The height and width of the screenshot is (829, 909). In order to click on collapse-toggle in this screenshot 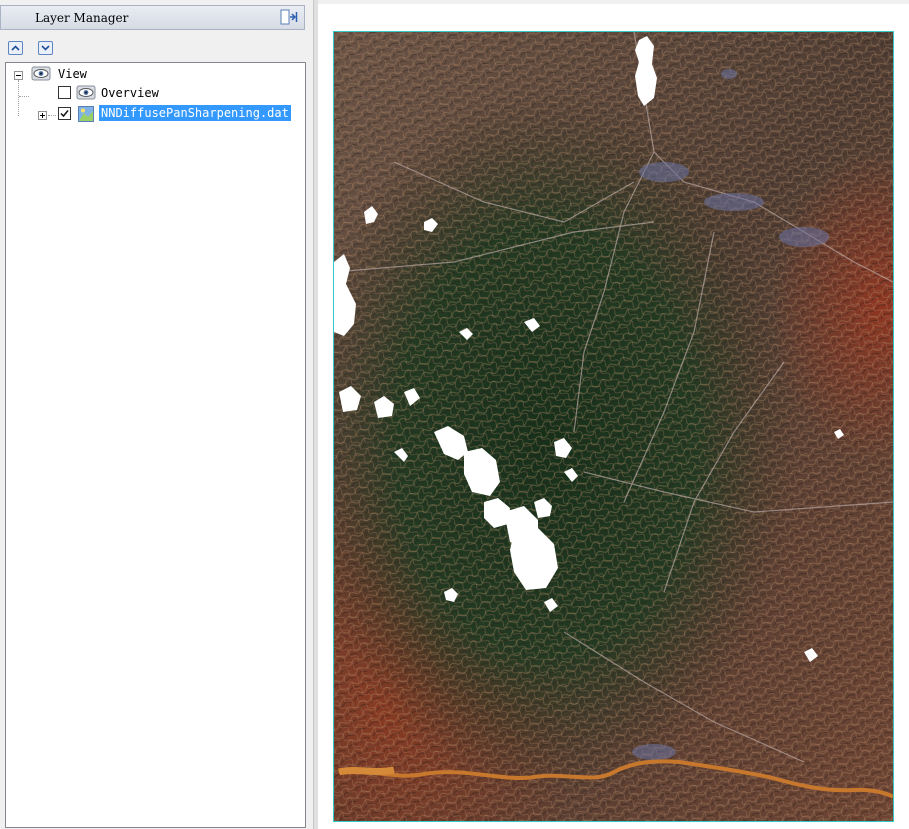, I will do `click(18, 75)`.